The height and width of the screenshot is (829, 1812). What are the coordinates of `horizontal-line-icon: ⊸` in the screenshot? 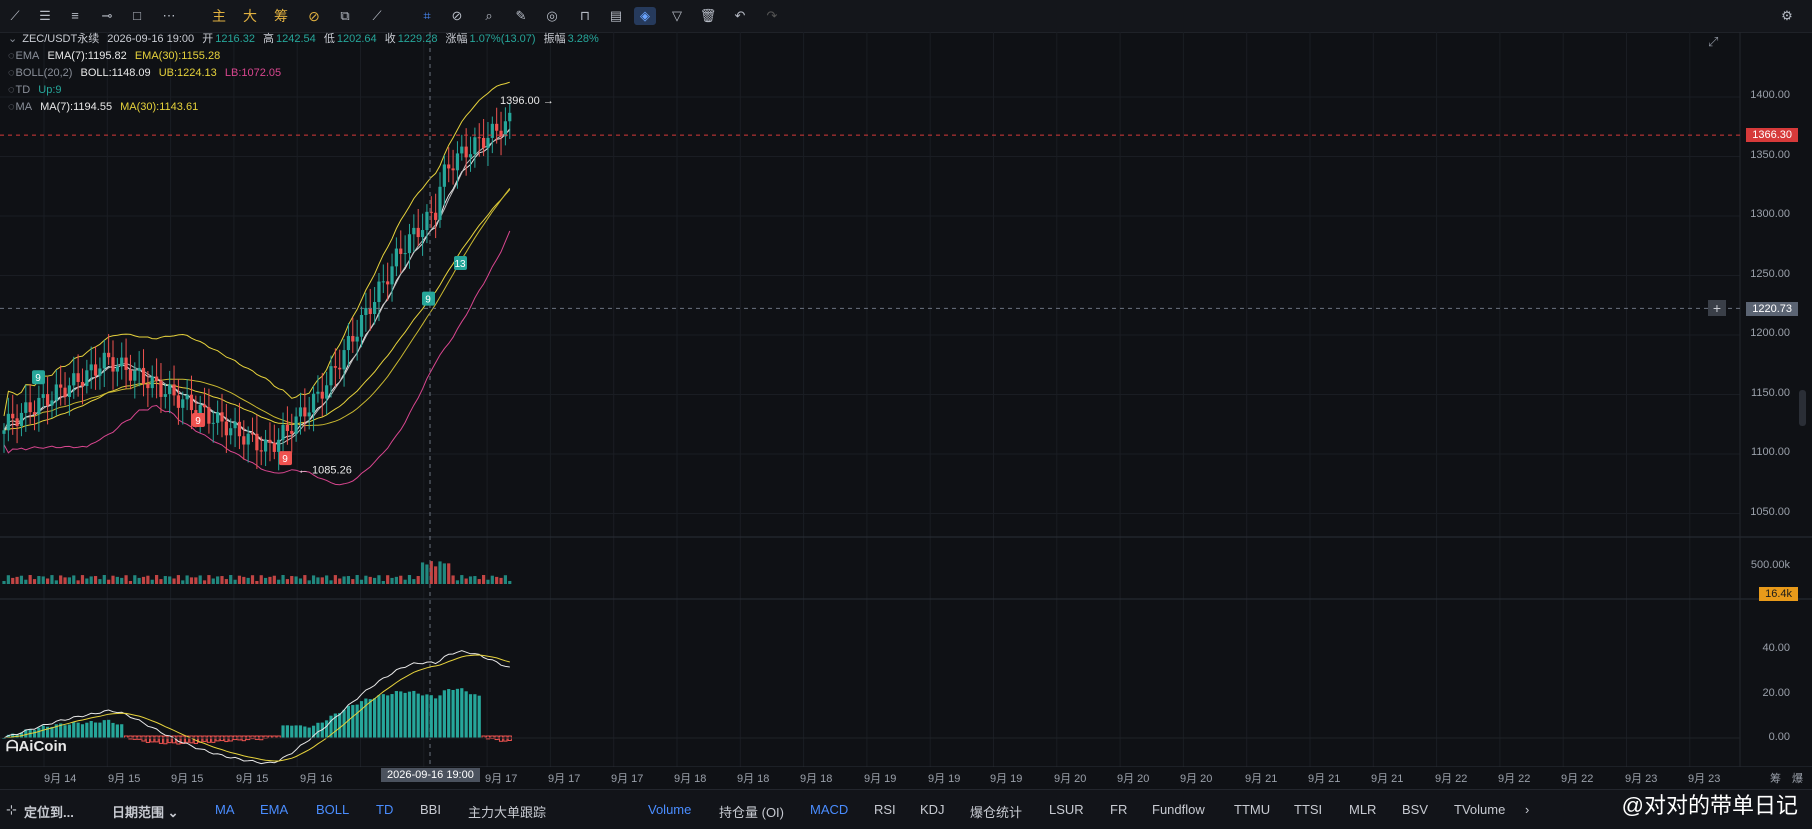 It's located at (107, 16).